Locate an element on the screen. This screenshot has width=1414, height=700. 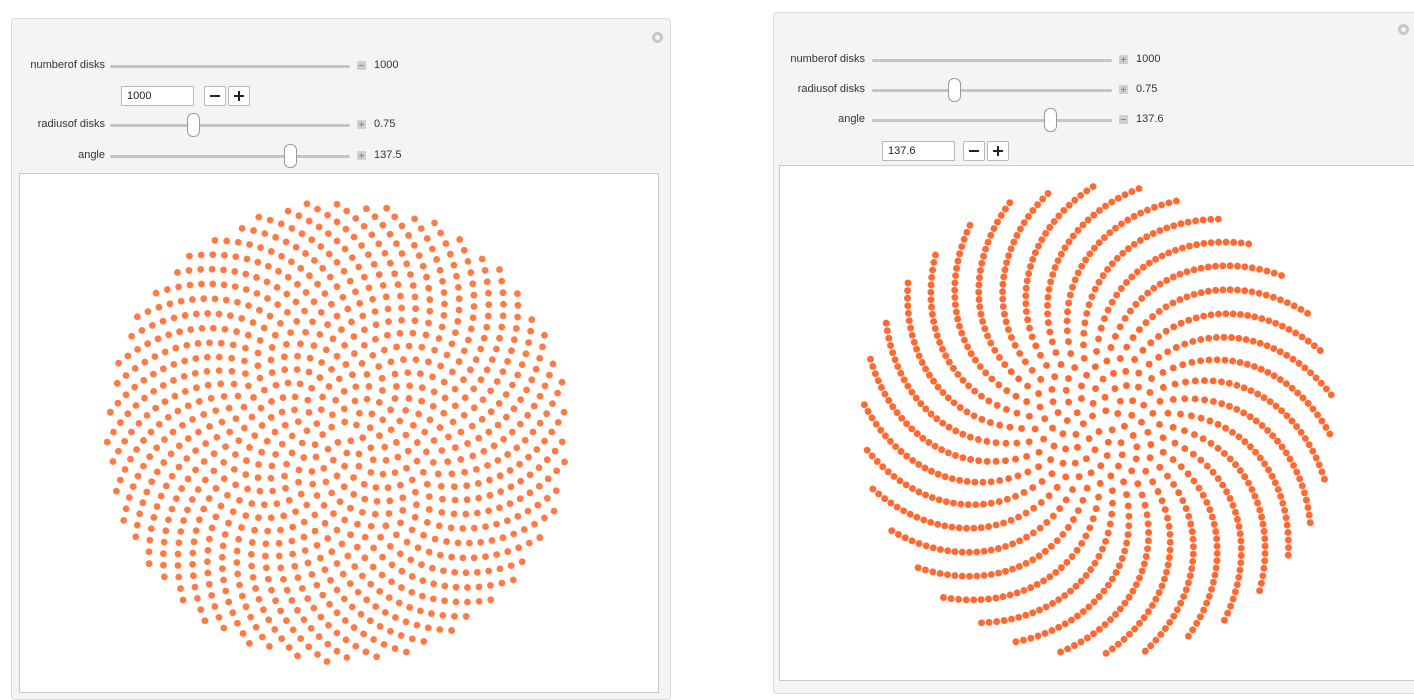
number-of-disks-input: 1000 is located at coordinates (157, 96).